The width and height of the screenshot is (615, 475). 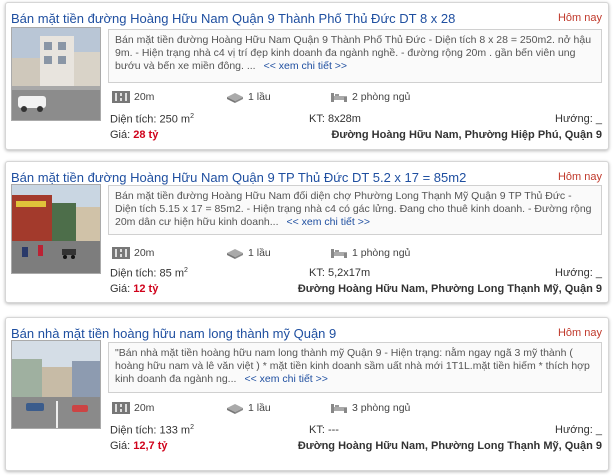 I want to click on listing-specs-row: Diện tích: 250 m2 KT: 8x28m Hướng: _, so click(x=356, y=120).